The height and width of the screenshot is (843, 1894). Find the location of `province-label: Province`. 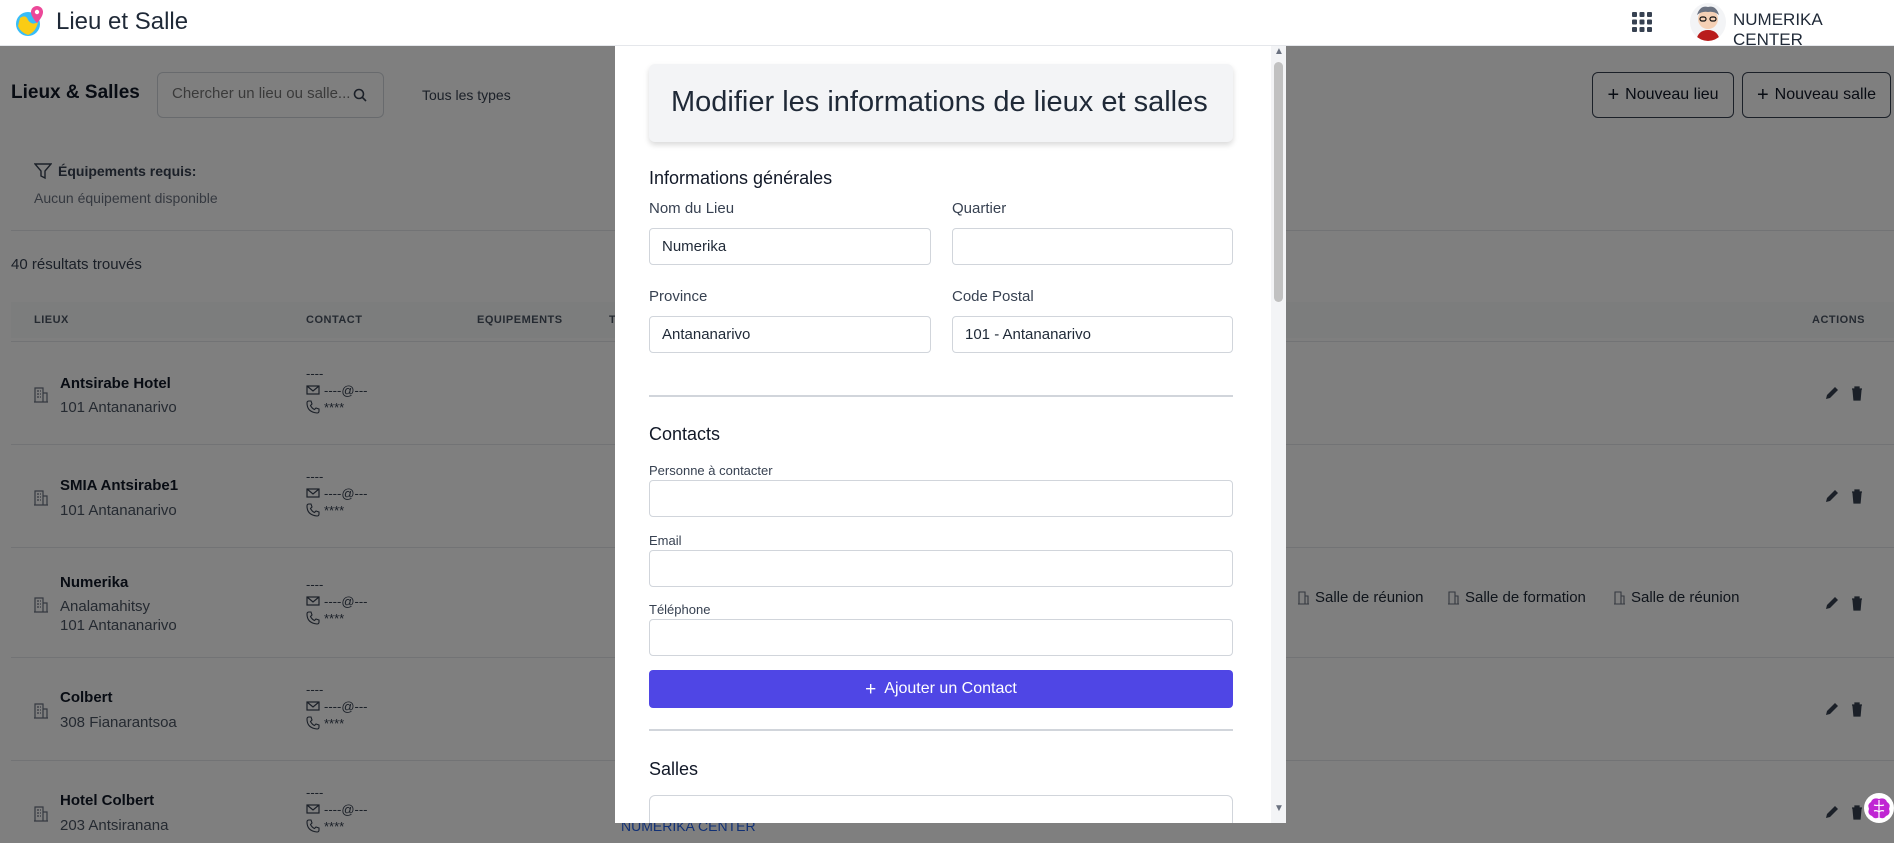

province-label: Province is located at coordinates (678, 296).